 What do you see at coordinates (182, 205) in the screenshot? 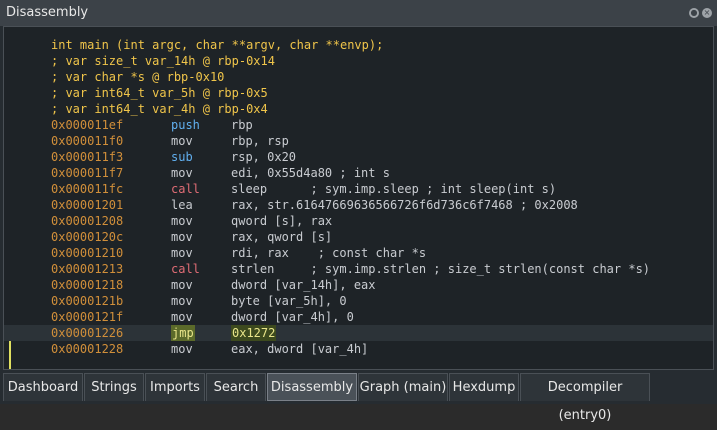
I see `instruction-mnemonic: lea` at bounding box center [182, 205].